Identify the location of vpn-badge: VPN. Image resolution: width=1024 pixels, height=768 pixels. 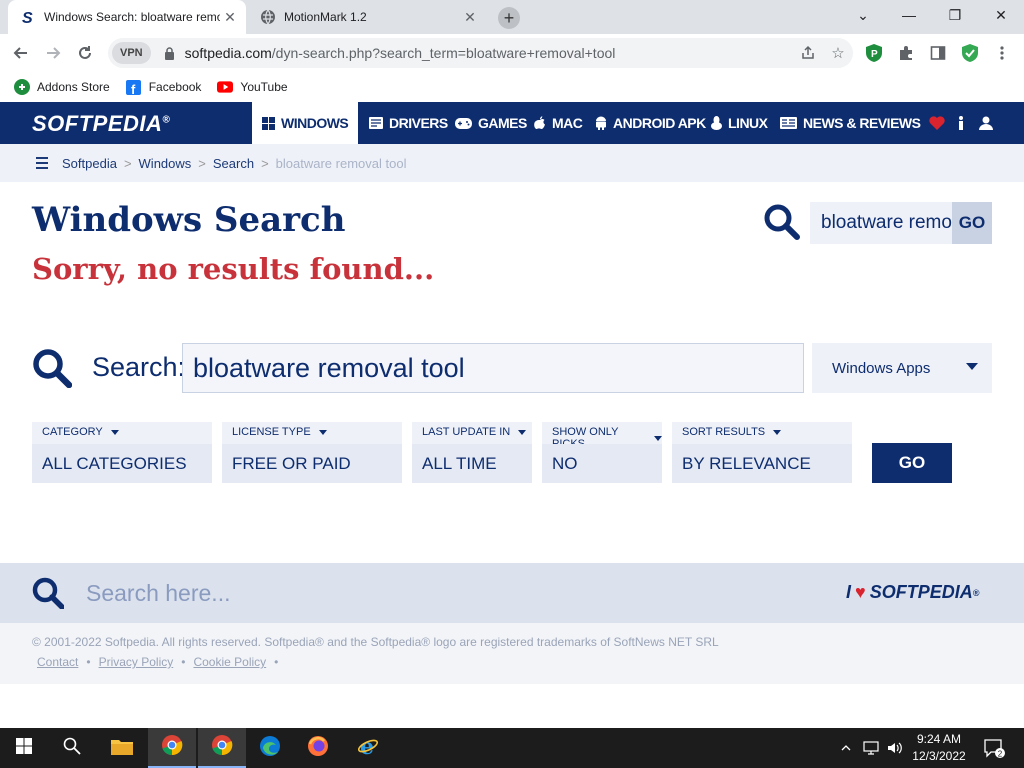
(131, 53).